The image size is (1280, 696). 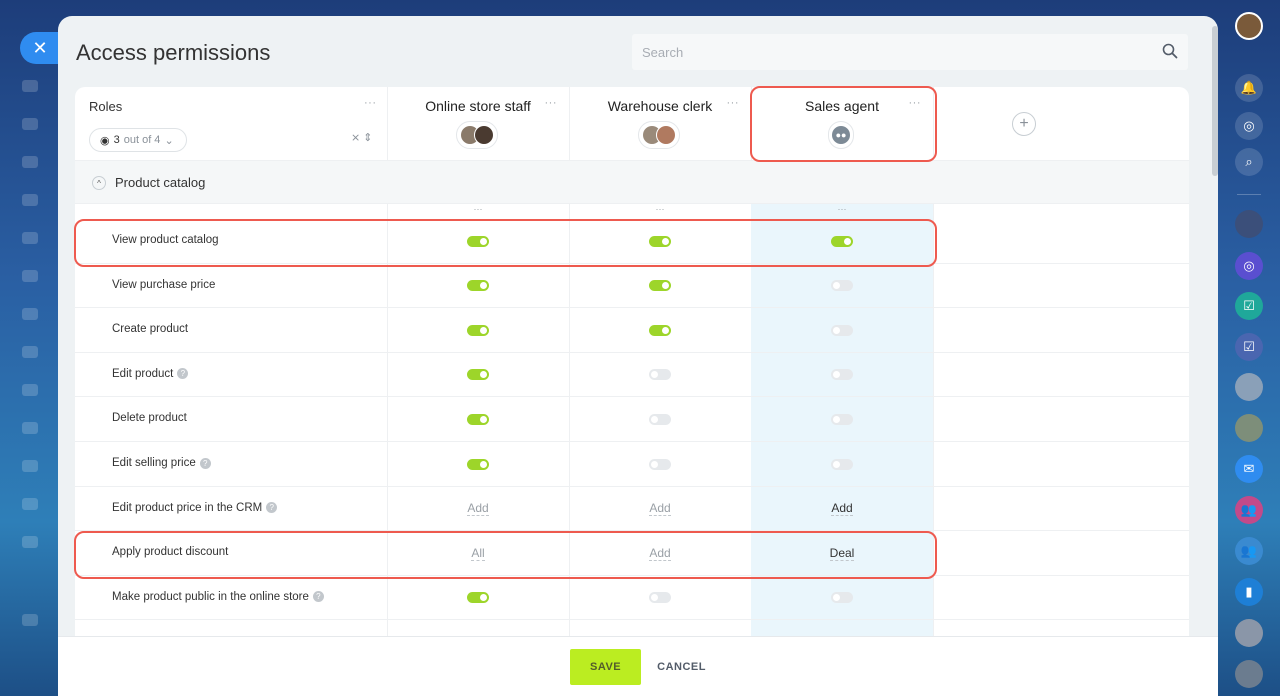 What do you see at coordinates (1249, 592) in the screenshot?
I see `bookmark-icon: ▮` at bounding box center [1249, 592].